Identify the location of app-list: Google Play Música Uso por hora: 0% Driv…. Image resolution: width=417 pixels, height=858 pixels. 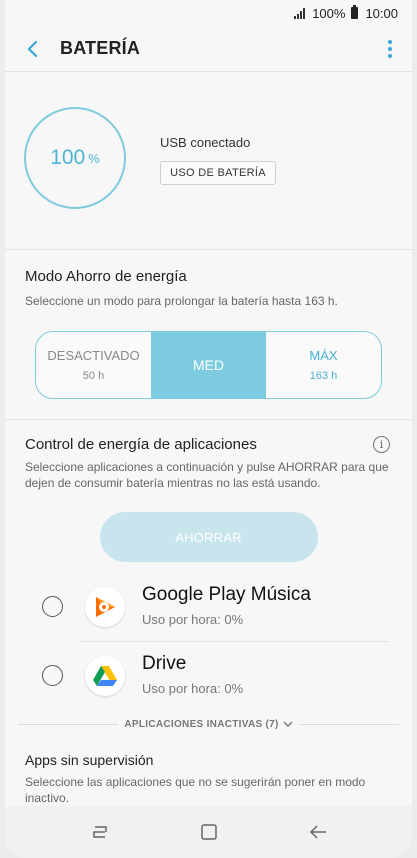
(208, 641).